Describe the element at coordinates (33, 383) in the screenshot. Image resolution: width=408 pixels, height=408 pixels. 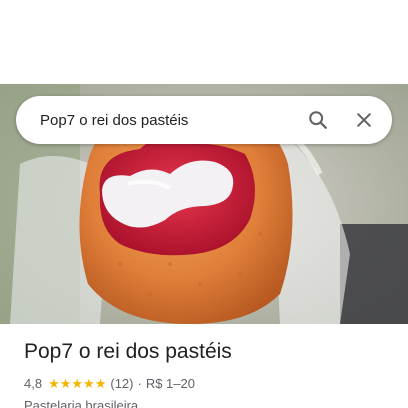
I see `rating-value: 4,8` at that location.